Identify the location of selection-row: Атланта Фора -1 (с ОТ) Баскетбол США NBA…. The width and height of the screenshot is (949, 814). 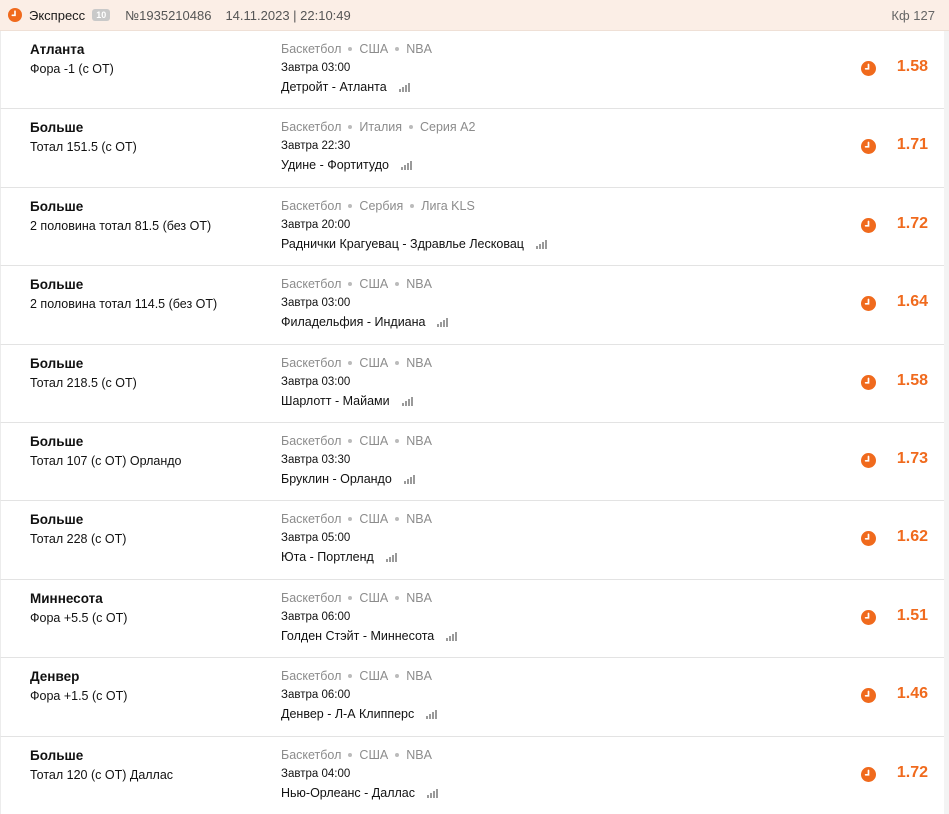
(472, 70).